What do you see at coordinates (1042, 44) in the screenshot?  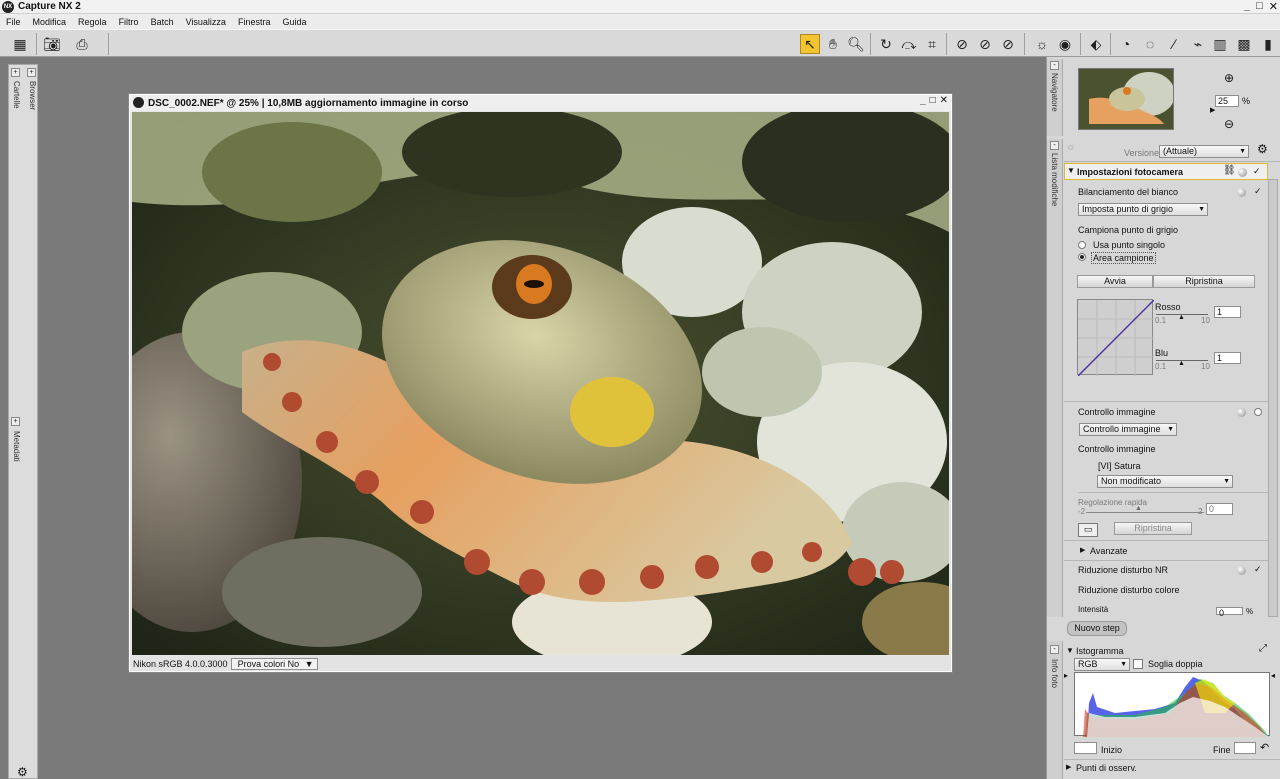 I see `red-eye-icon: ☼` at bounding box center [1042, 44].